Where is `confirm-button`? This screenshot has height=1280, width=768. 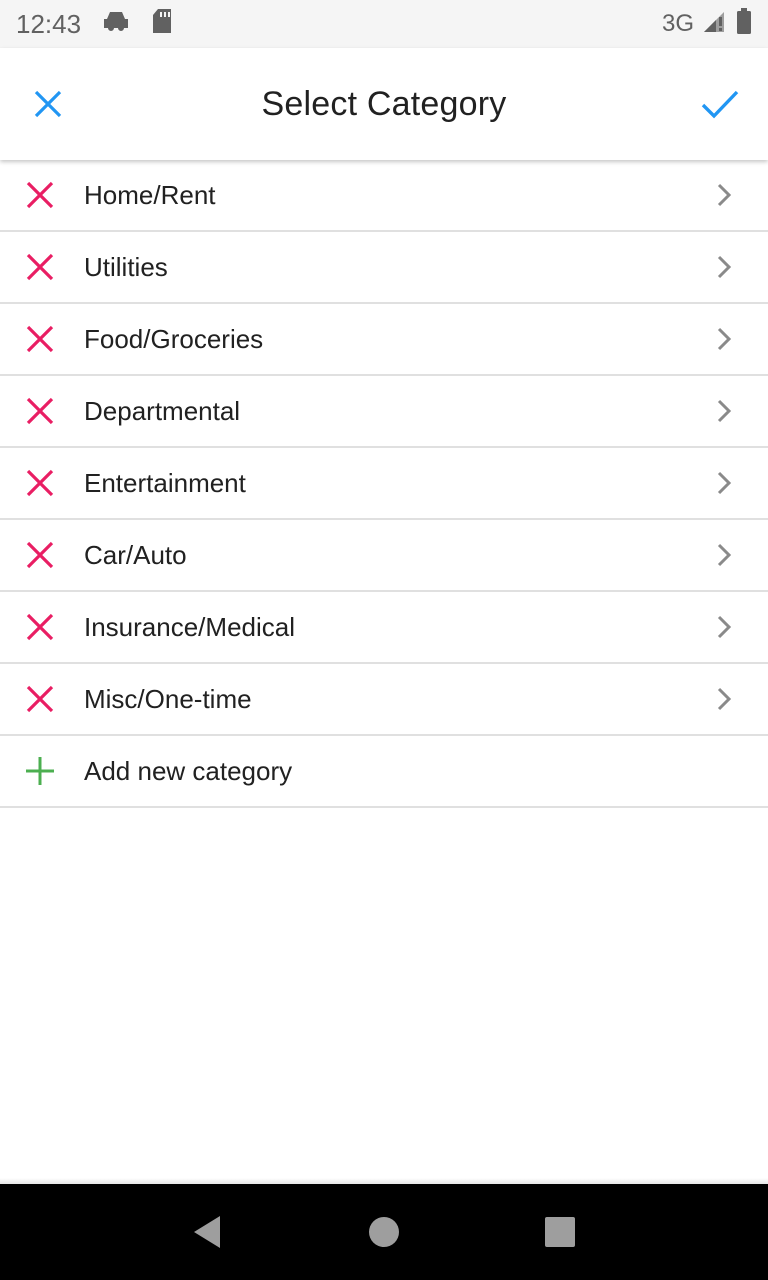 confirm-button is located at coordinates (720, 104).